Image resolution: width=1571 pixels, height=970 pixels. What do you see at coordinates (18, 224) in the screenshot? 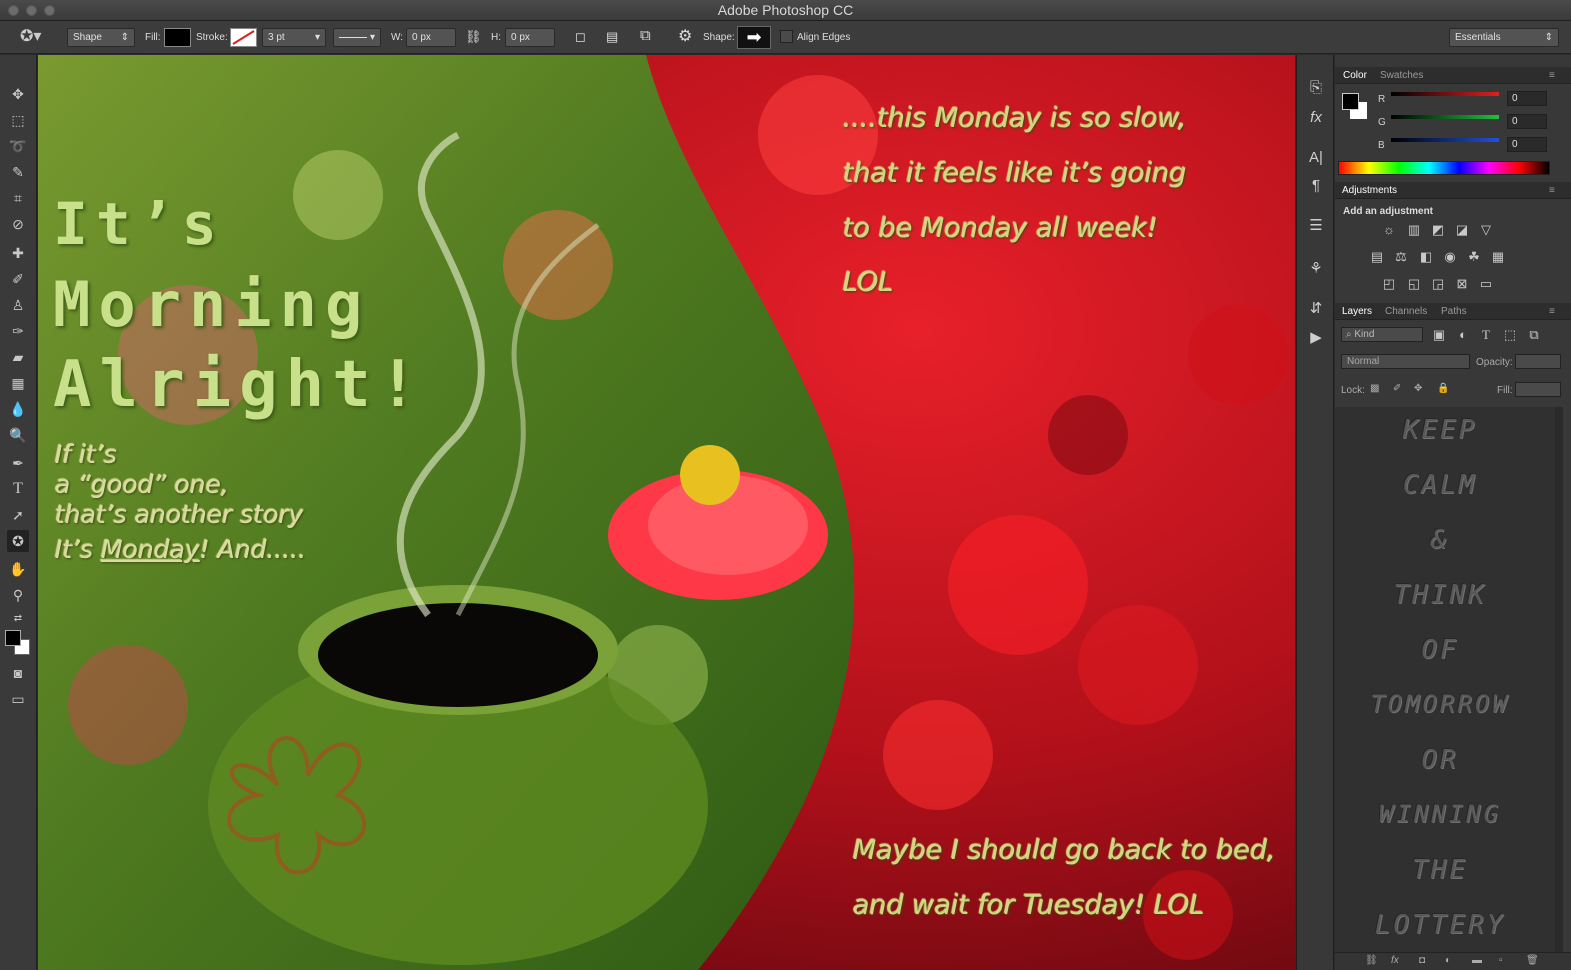
I see `eyedropper-tool-icon: ⊘` at bounding box center [18, 224].